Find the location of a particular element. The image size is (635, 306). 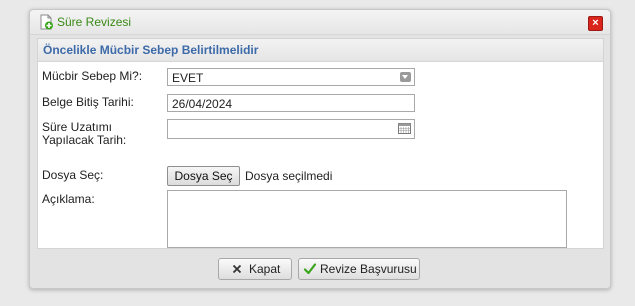

panel-header: Öncelikle Mücbir Sebep Belirtilmelidir is located at coordinates (320, 50).